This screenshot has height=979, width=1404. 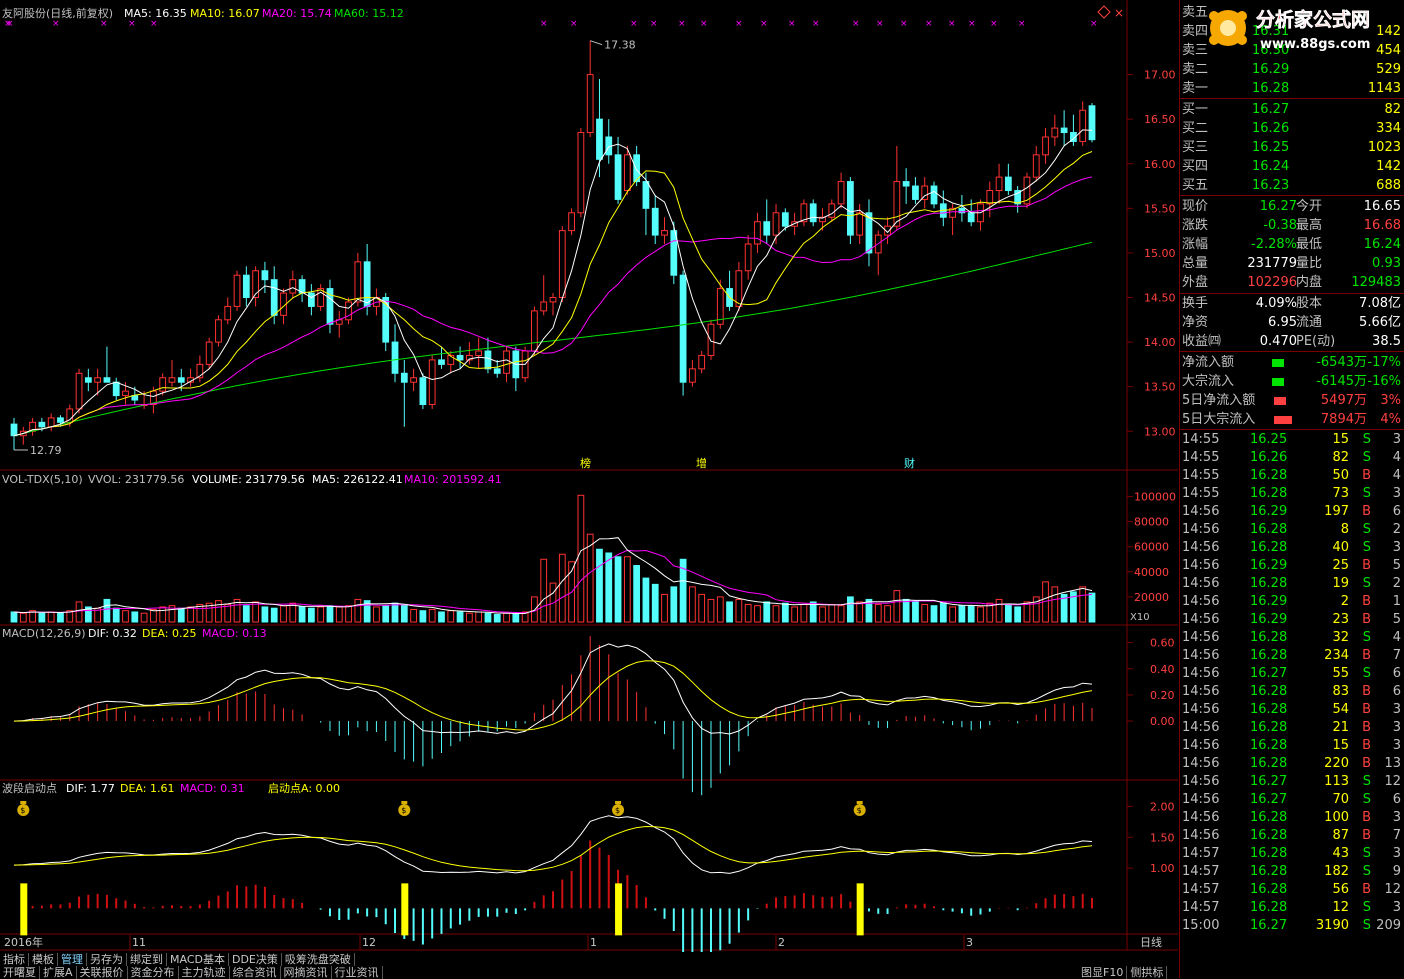 What do you see at coordinates (1340, 889) in the screenshot?
I see `tick-volume: 56` at bounding box center [1340, 889].